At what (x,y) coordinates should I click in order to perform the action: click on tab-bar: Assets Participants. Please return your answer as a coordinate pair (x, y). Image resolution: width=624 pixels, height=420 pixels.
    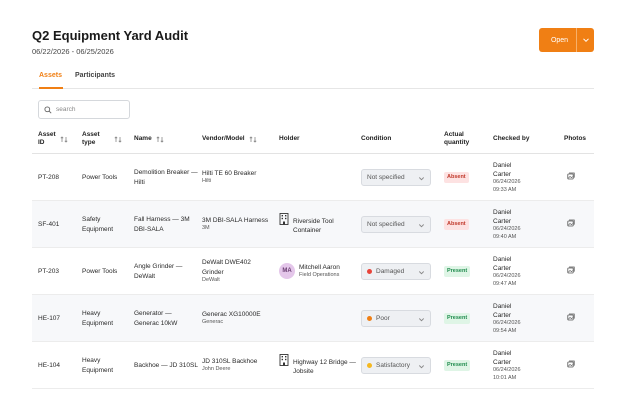
    Looking at the image, I should click on (313, 78).